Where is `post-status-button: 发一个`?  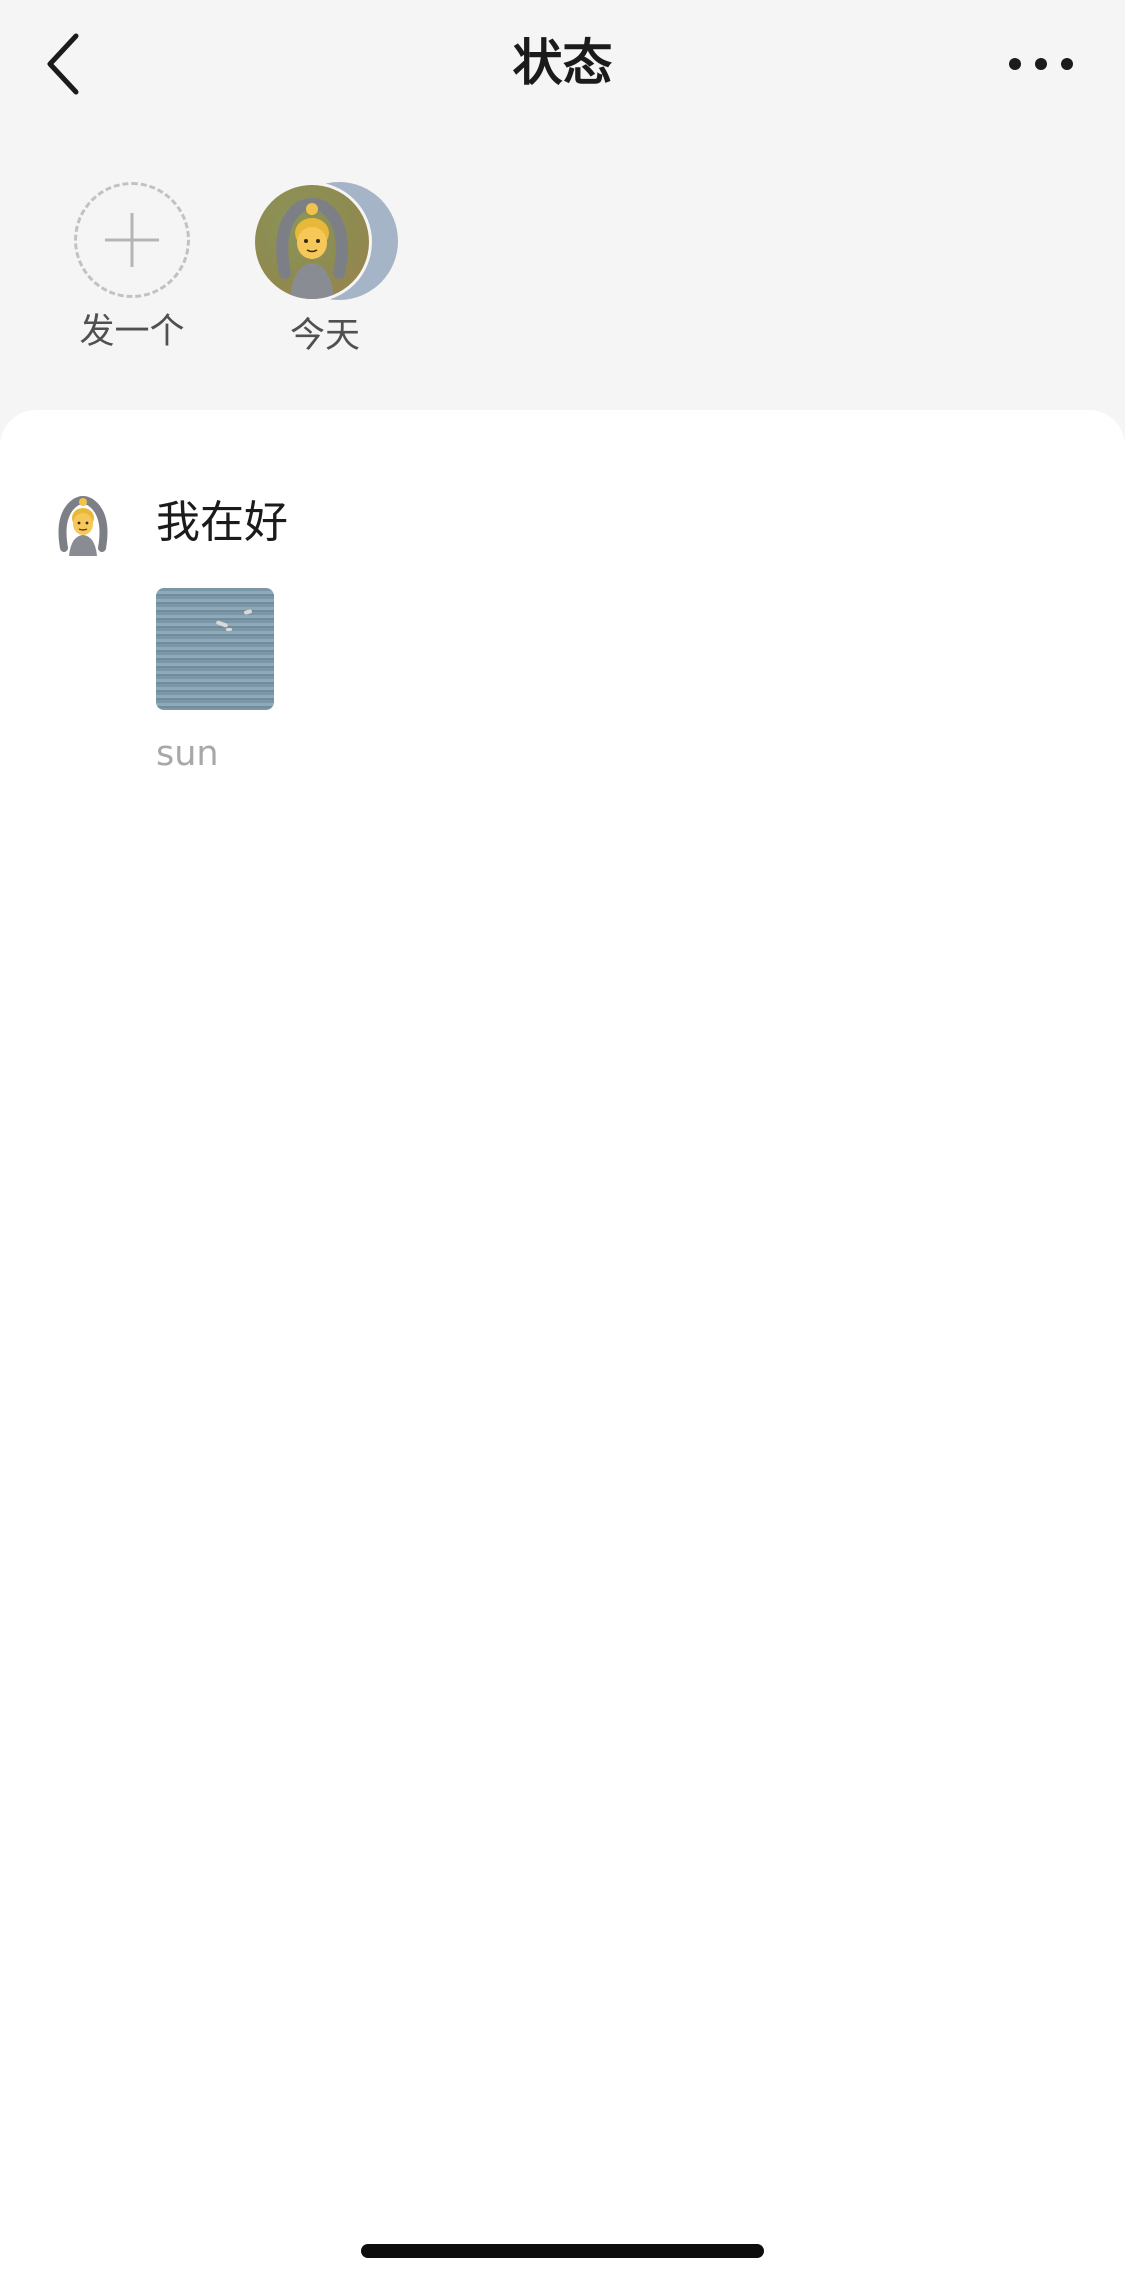 post-status-button: 发一个 is located at coordinates (132, 268).